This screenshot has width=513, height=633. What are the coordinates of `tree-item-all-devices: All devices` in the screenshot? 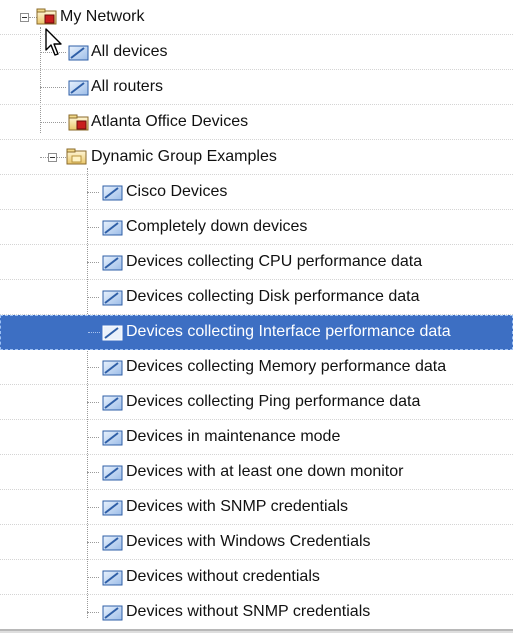 It's located at (256, 52).